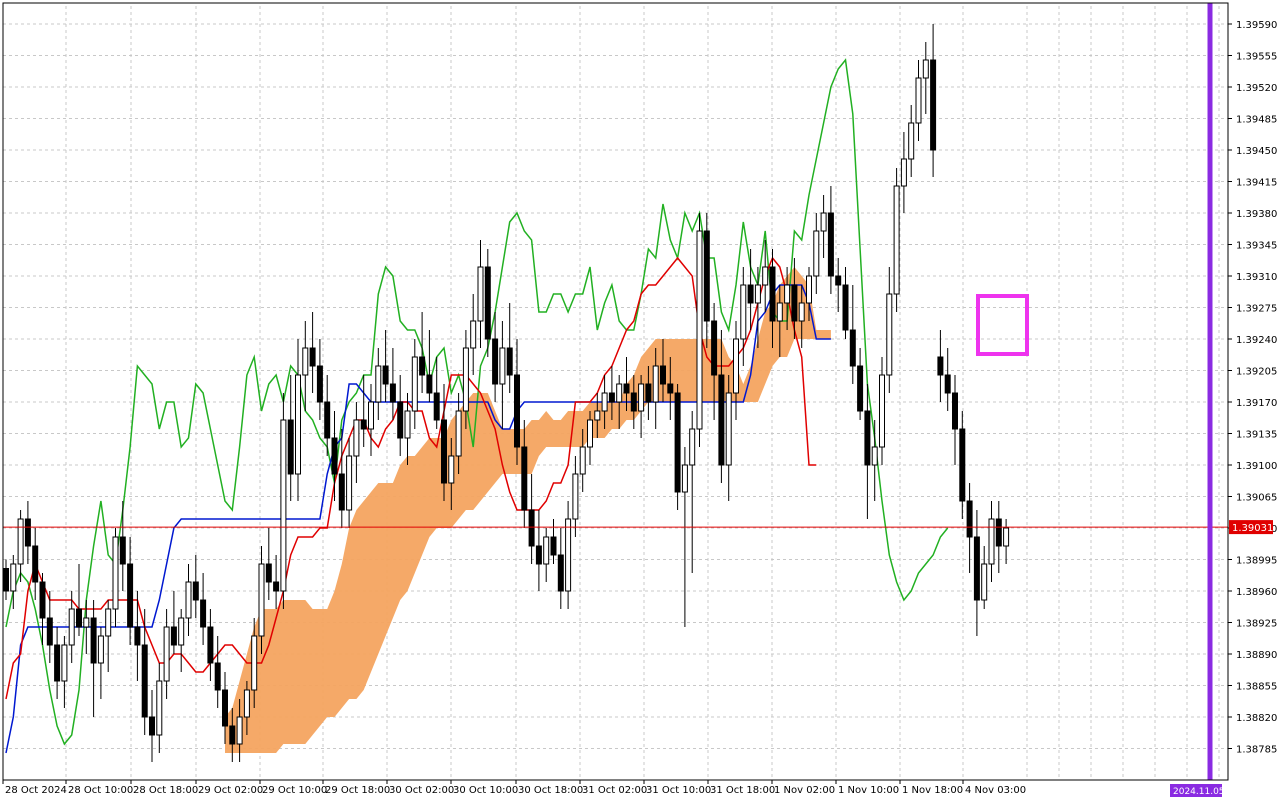 This screenshot has height=804, width=1280. Describe the element at coordinates (1256, 592) in the screenshot. I see `y-tick-label: 1.38960` at that location.